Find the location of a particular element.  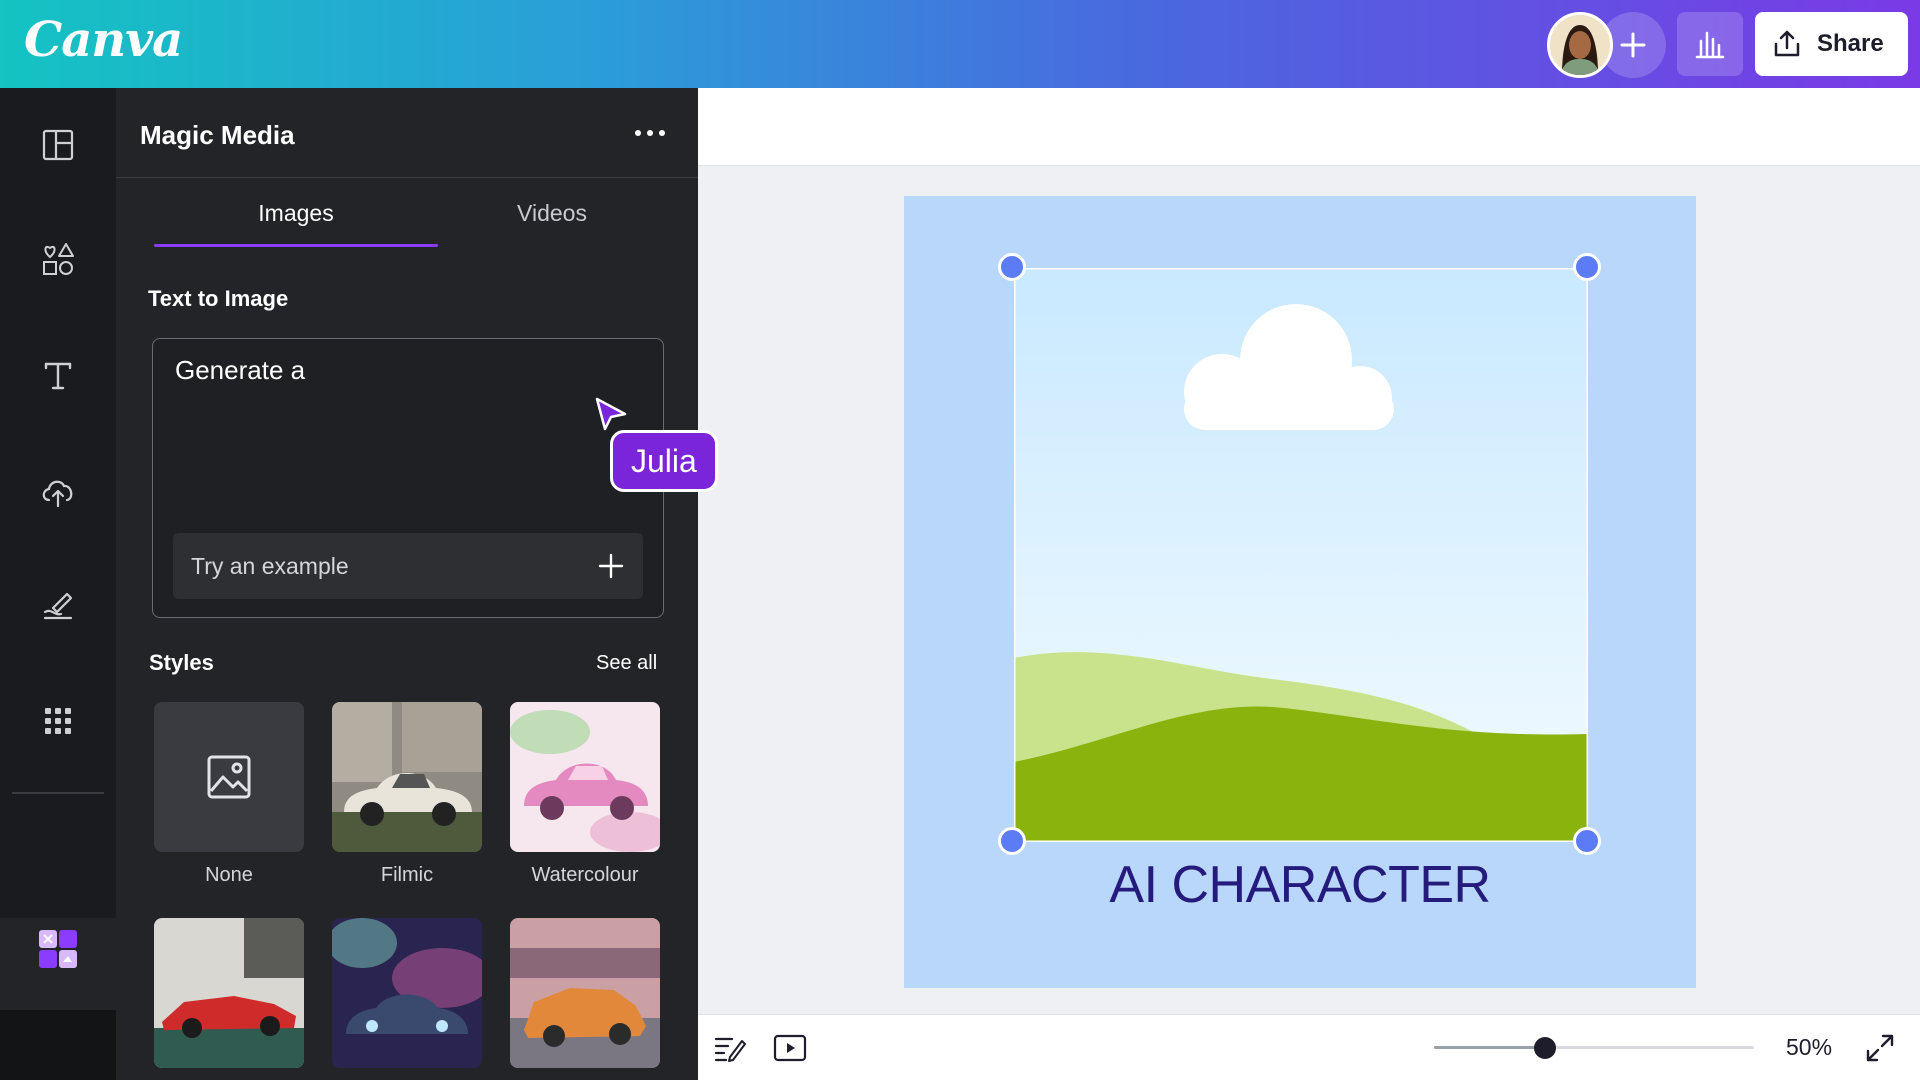

image-placeholder-icon is located at coordinates (229, 777).